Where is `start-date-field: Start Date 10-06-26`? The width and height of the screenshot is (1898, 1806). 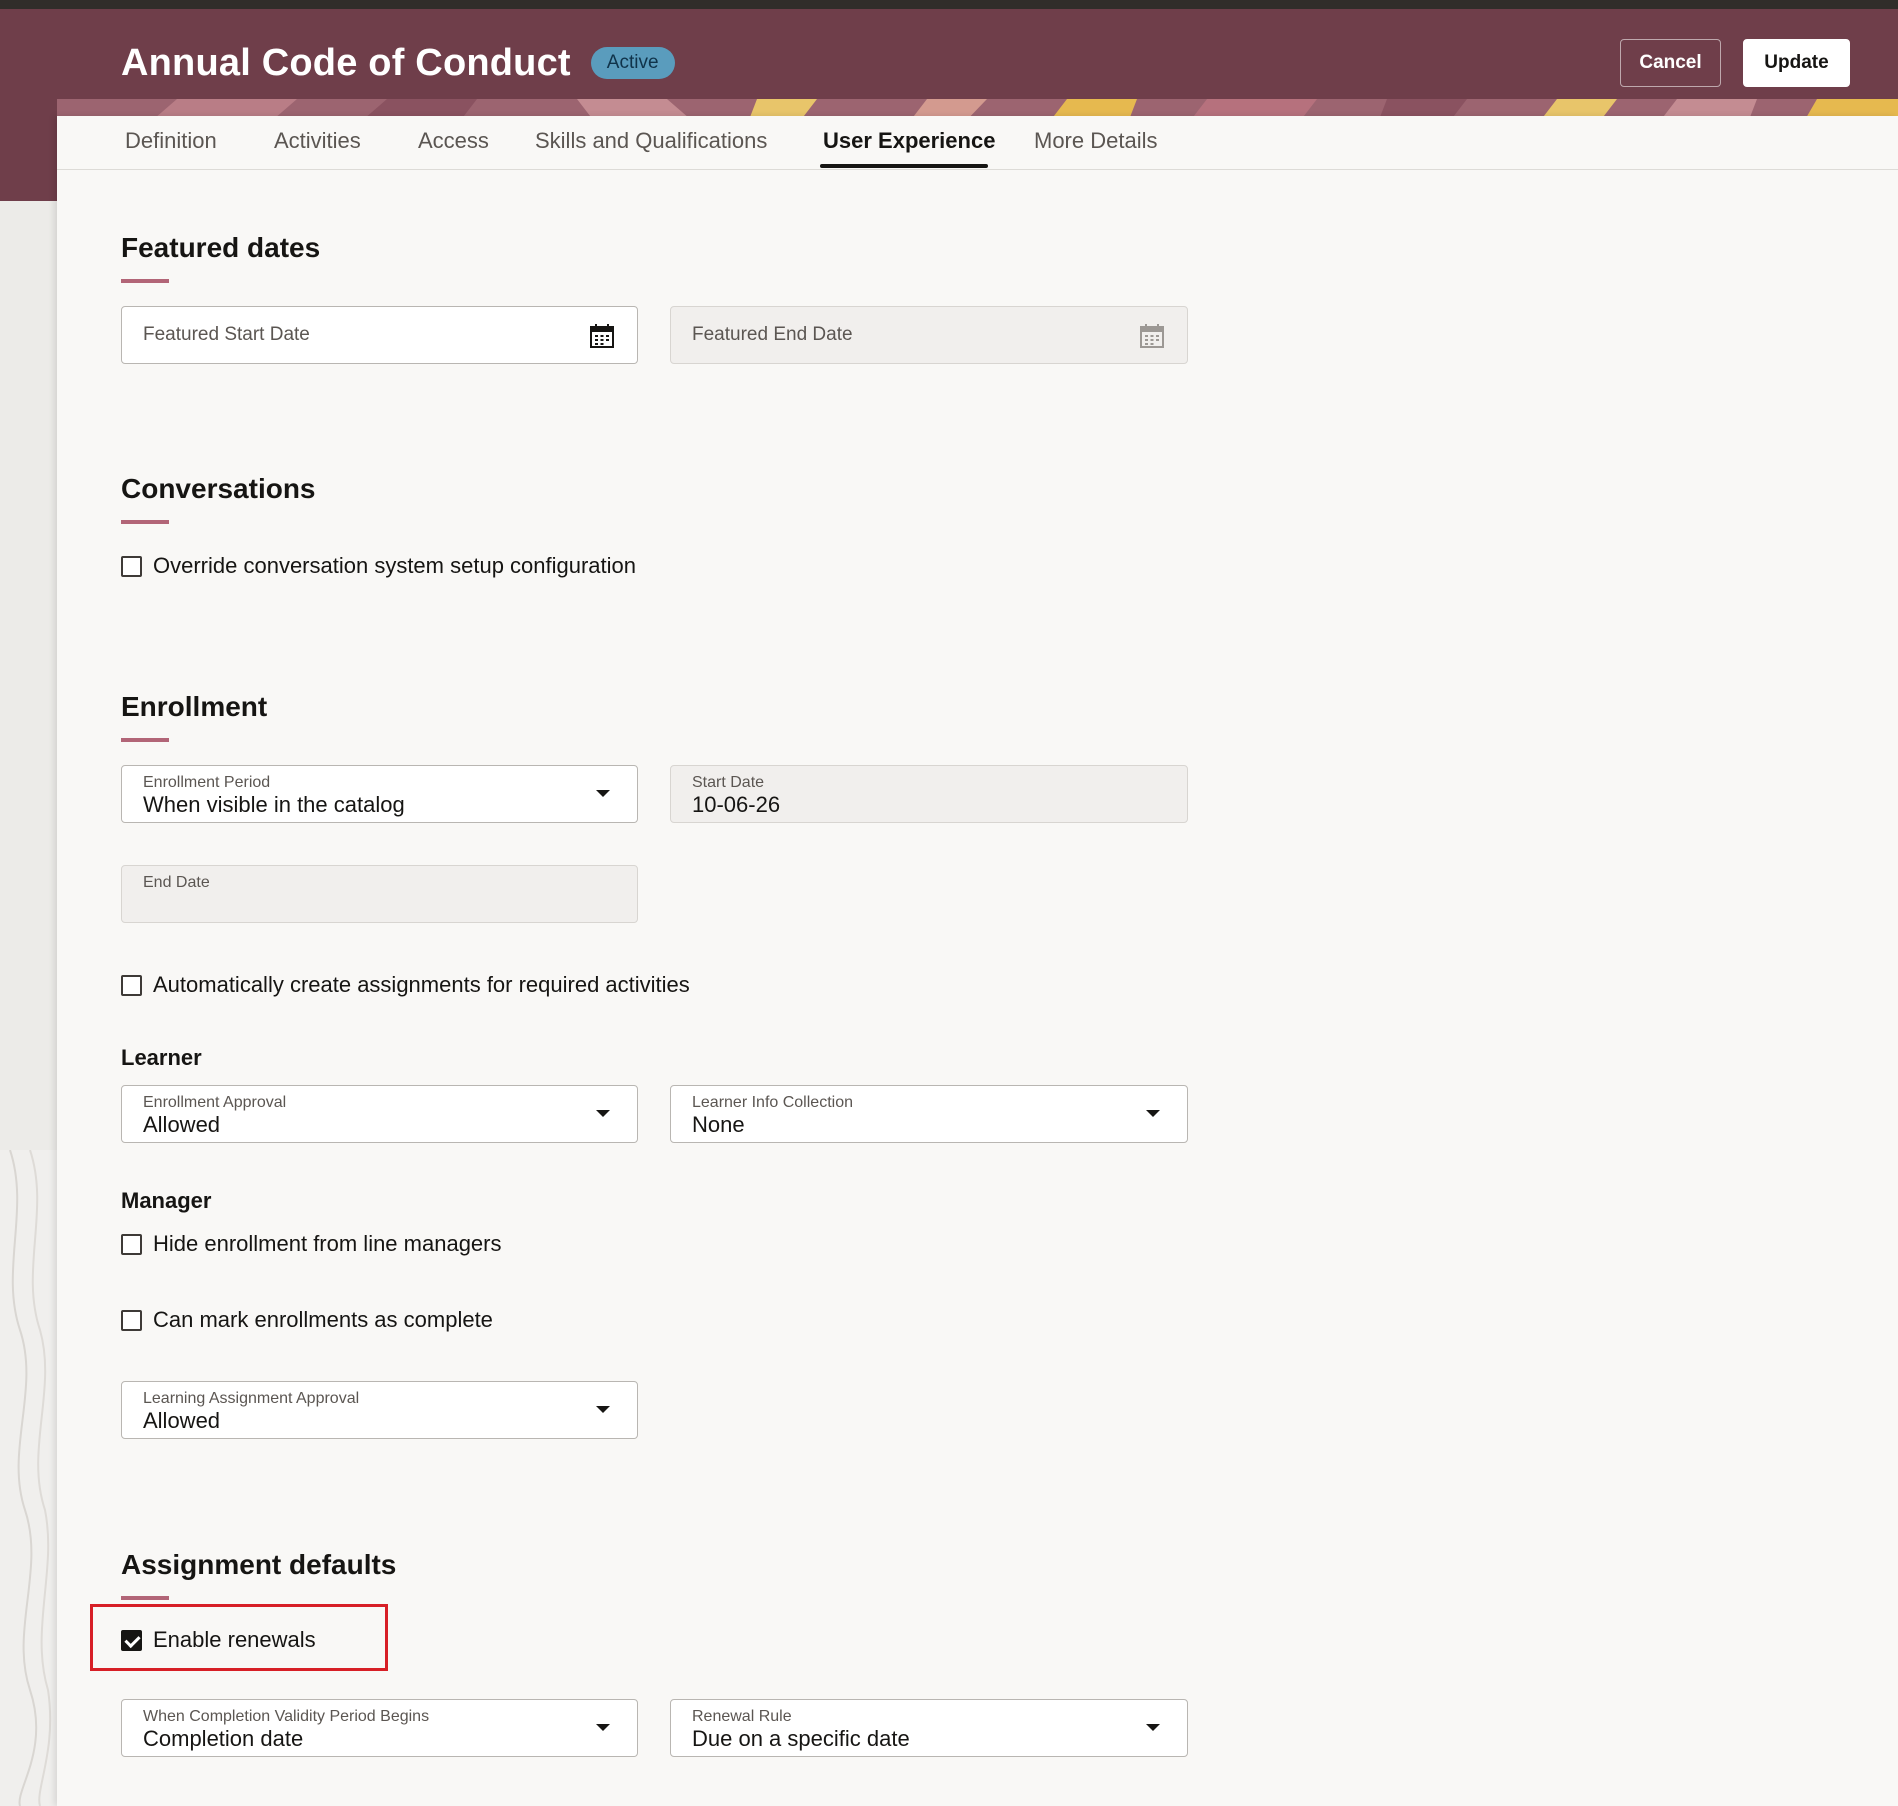
start-date-field: Start Date 10-06-26 is located at coordinates (929, 794).